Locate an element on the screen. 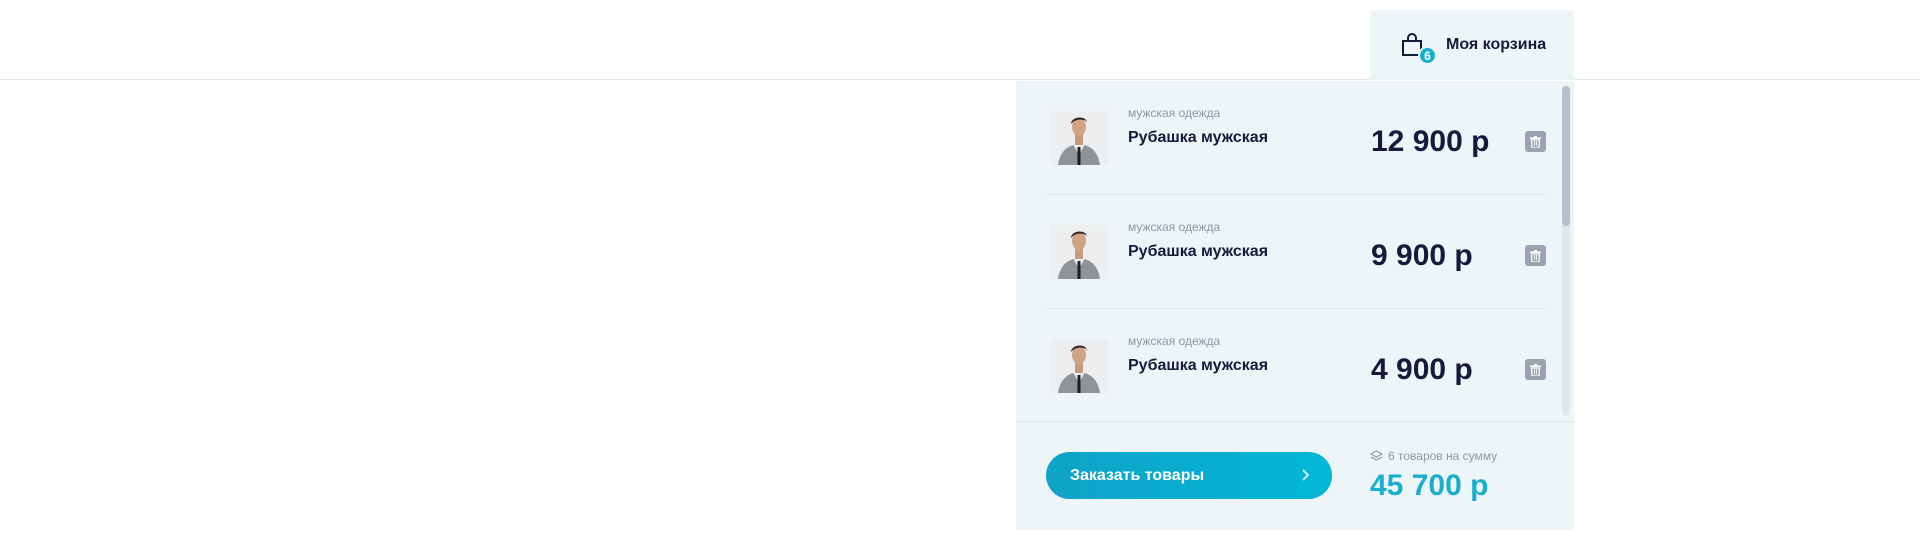 The image size is (1920, 544). cart-summary: 6 товаров на сумму is located at coordinates (1433, 456).